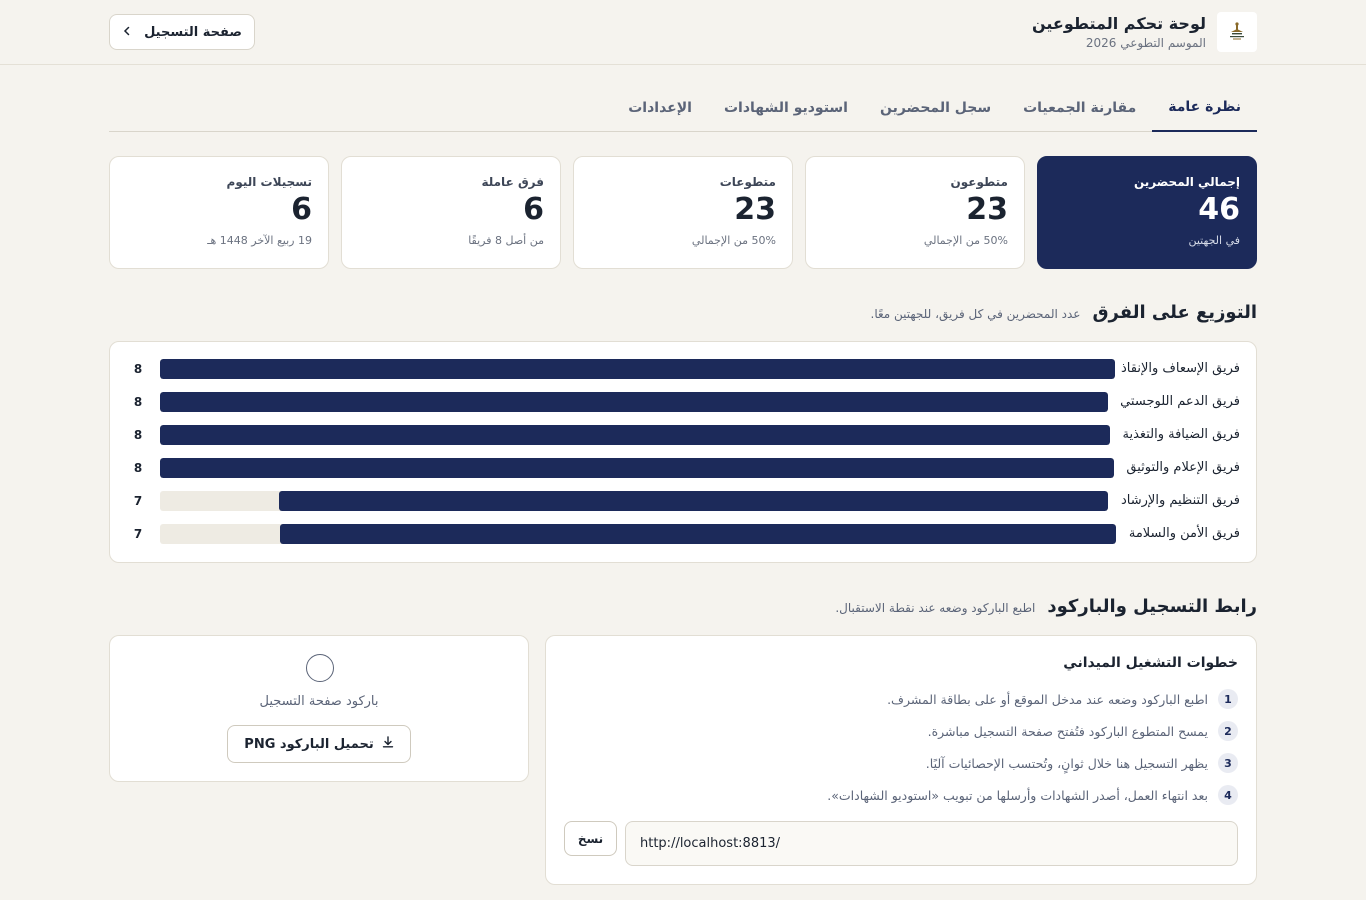 This screenshot has height=900, width=1366. Describe the element at coordinates (319, 701) in the screenshot. I see `barcode-caption: باركود صفحة التسجيل` at that location.